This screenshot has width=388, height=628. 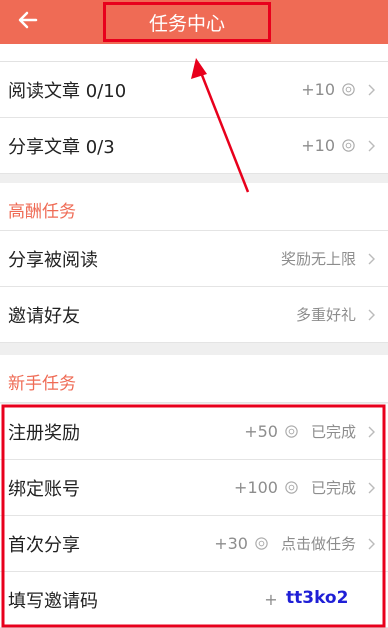 I want to click on task-label: 阅读文章 0/10, so click(x=67, y=91).